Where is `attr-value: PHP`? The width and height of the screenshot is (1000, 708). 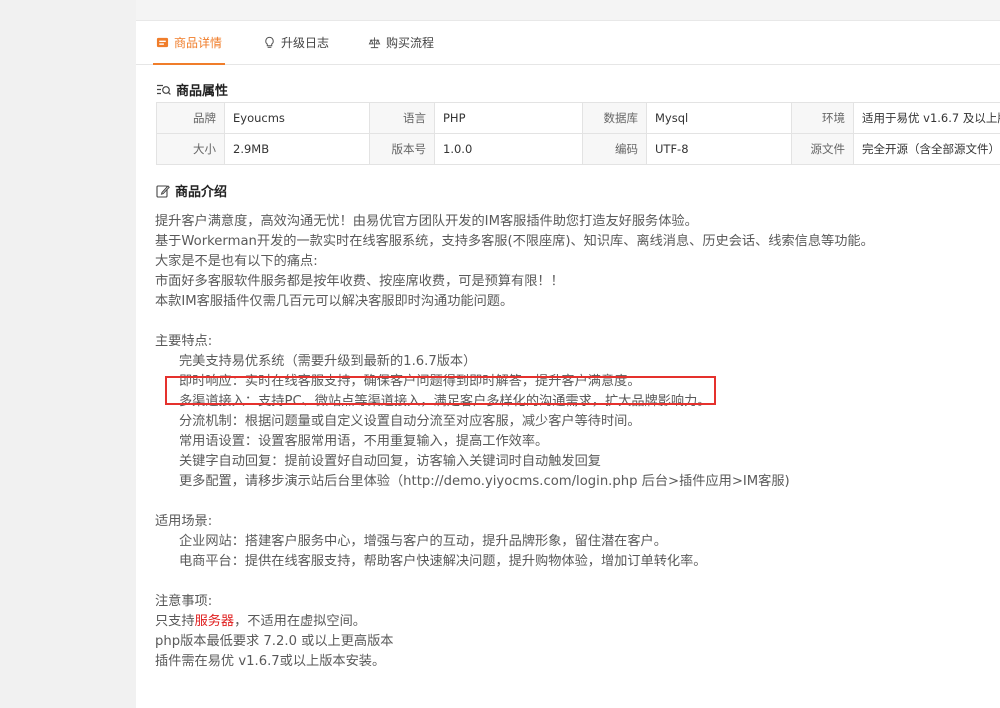 attr-value: PHP is located at coordinates (508, 118).